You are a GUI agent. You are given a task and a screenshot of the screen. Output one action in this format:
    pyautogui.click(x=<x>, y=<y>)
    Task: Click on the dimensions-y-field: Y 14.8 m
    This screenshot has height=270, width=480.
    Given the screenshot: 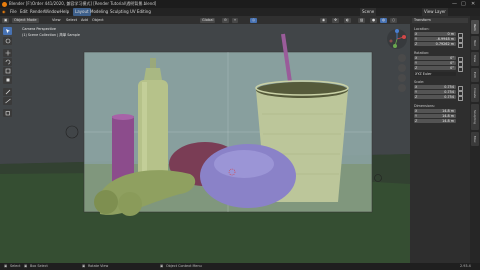 What is the action you would take?
    pyautogui.click(x=435, y=116)
    